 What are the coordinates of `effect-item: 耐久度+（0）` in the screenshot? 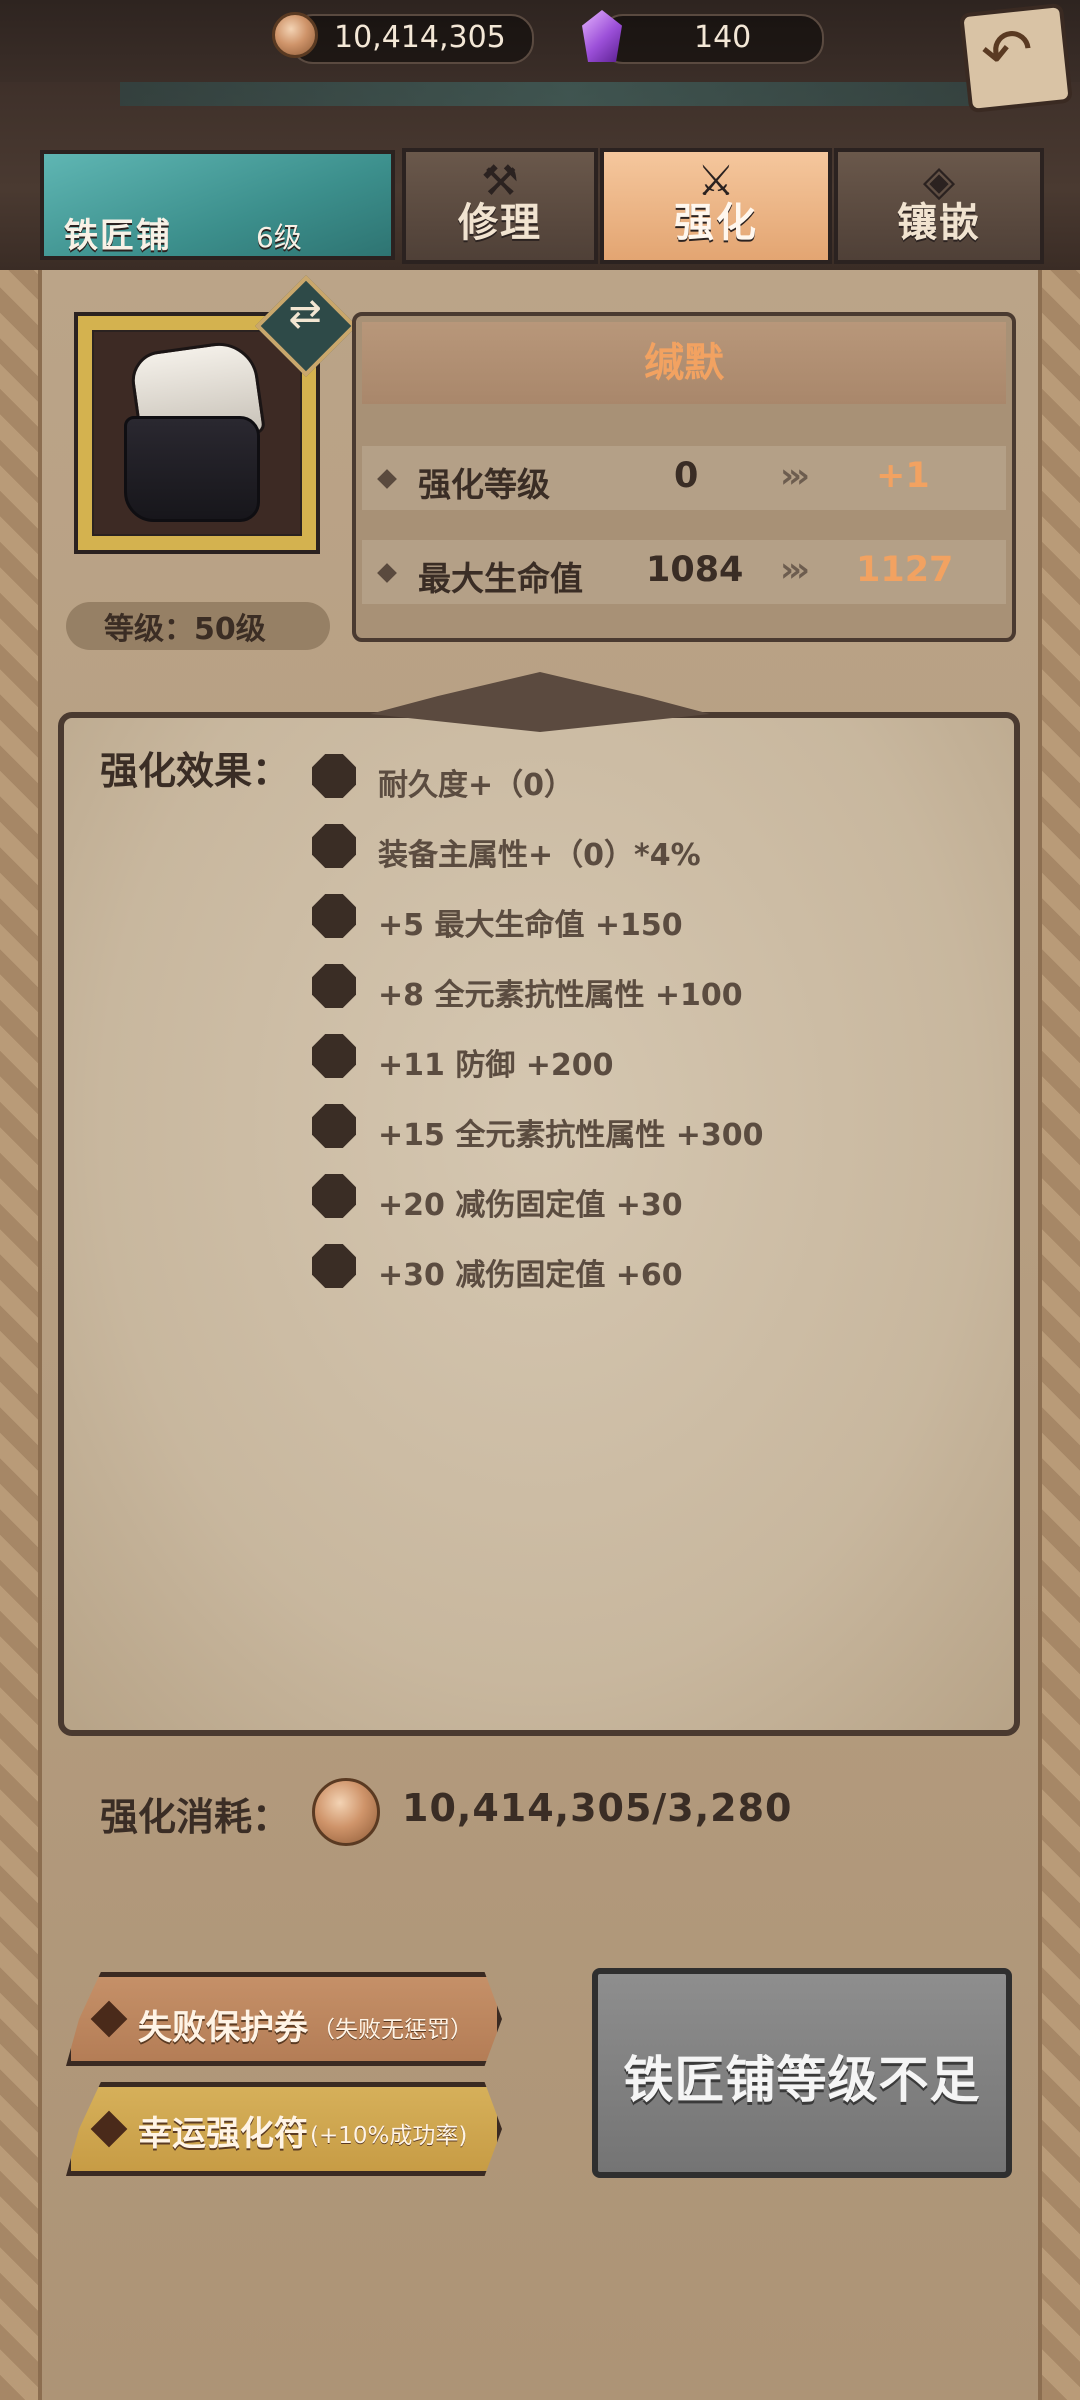 It's located at (476, 785).